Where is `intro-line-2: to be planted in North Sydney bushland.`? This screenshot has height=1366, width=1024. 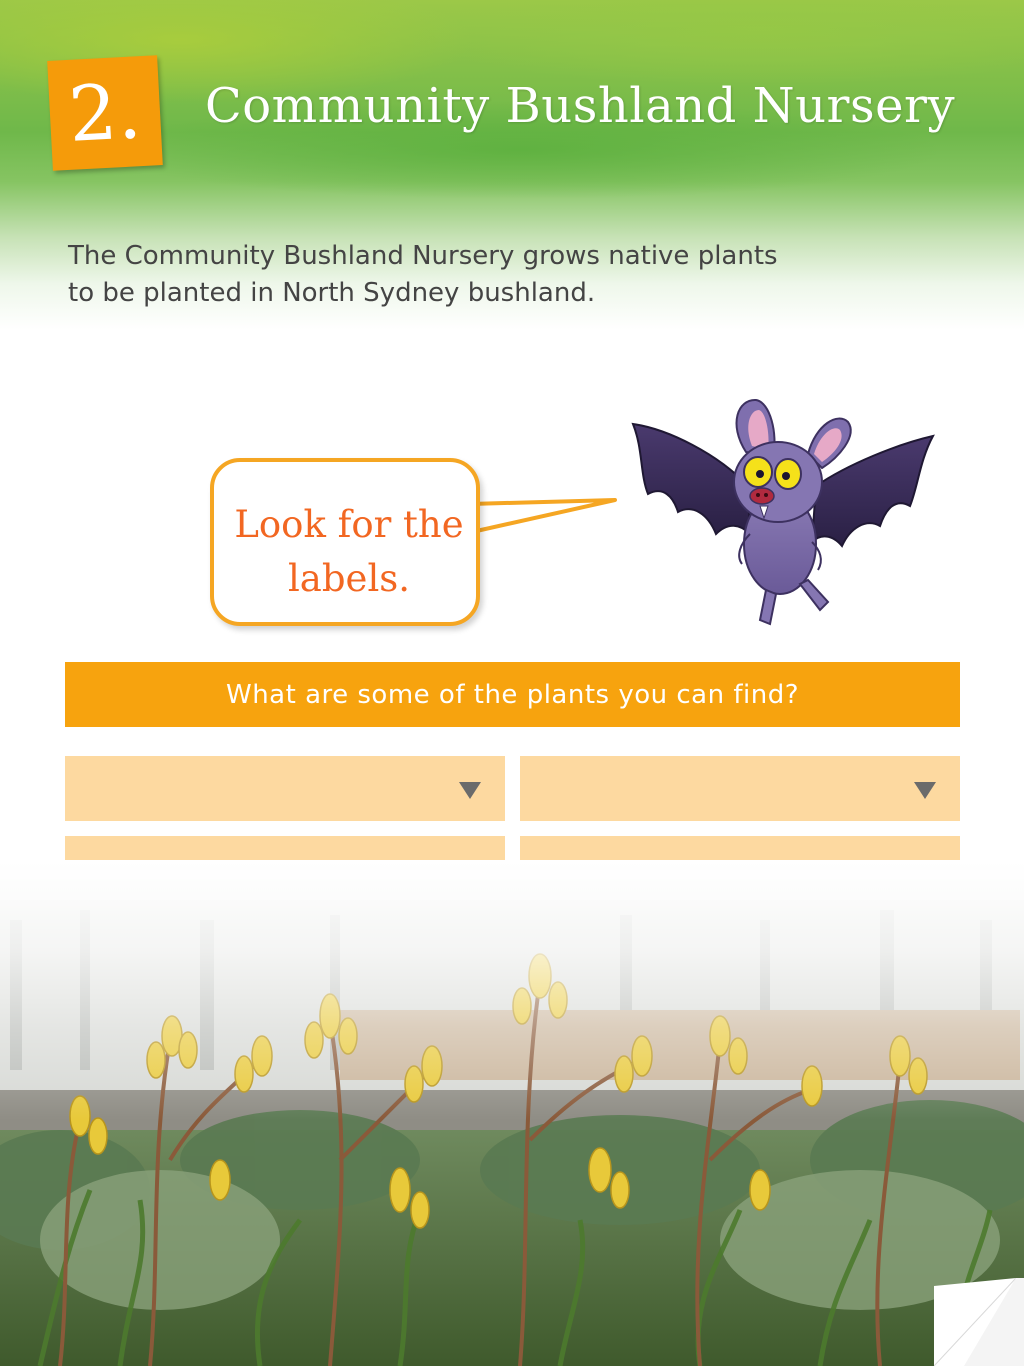 intro-line-2: to be planted in North Sydney bushland. is located at coordinates (332, 293).